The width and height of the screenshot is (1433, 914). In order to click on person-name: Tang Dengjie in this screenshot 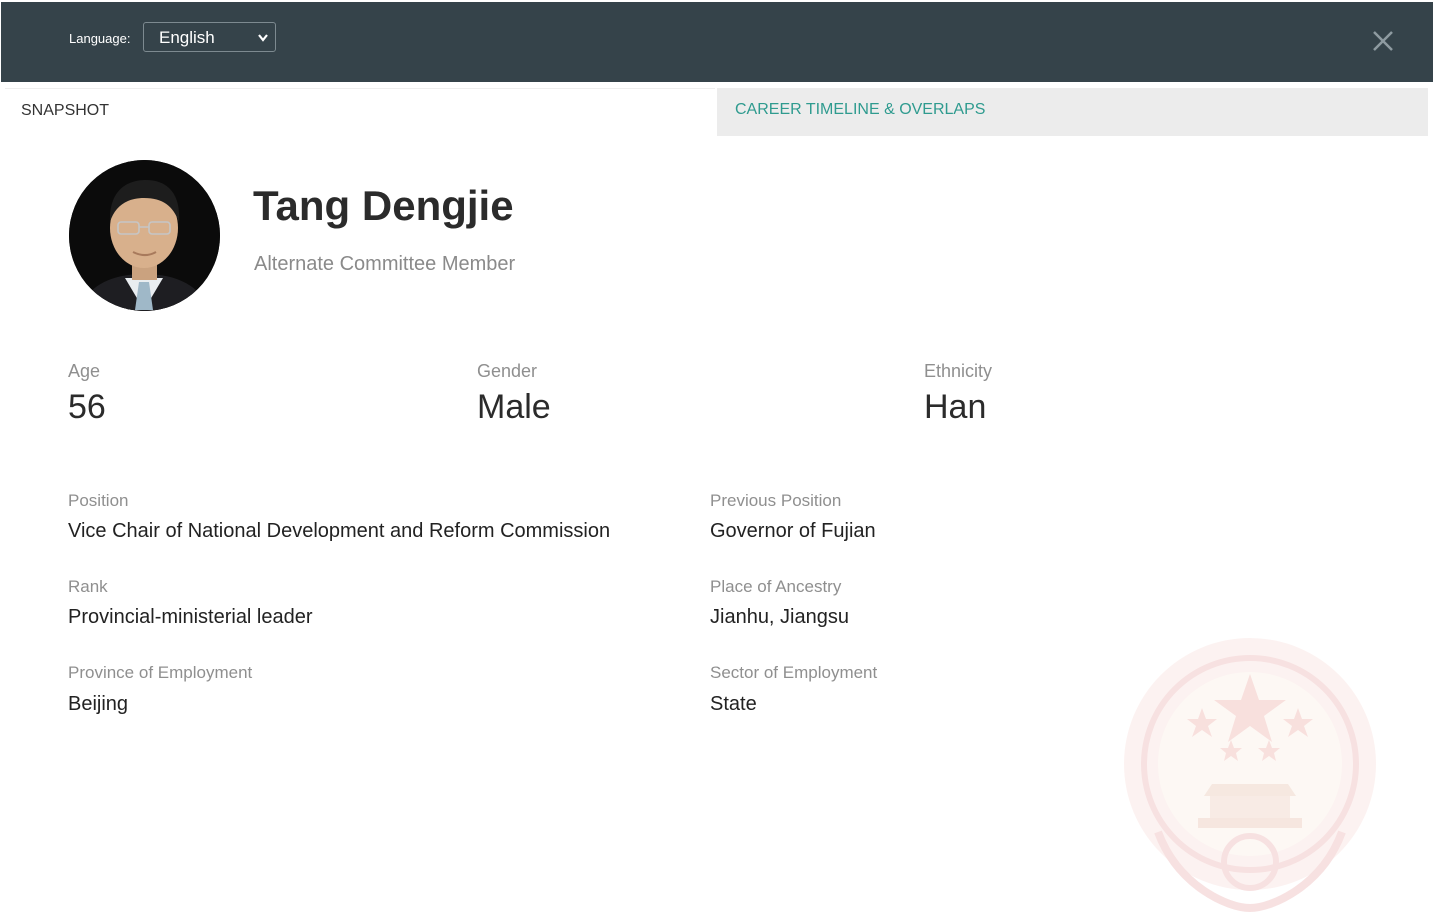, I will do `click(383, 205)`.